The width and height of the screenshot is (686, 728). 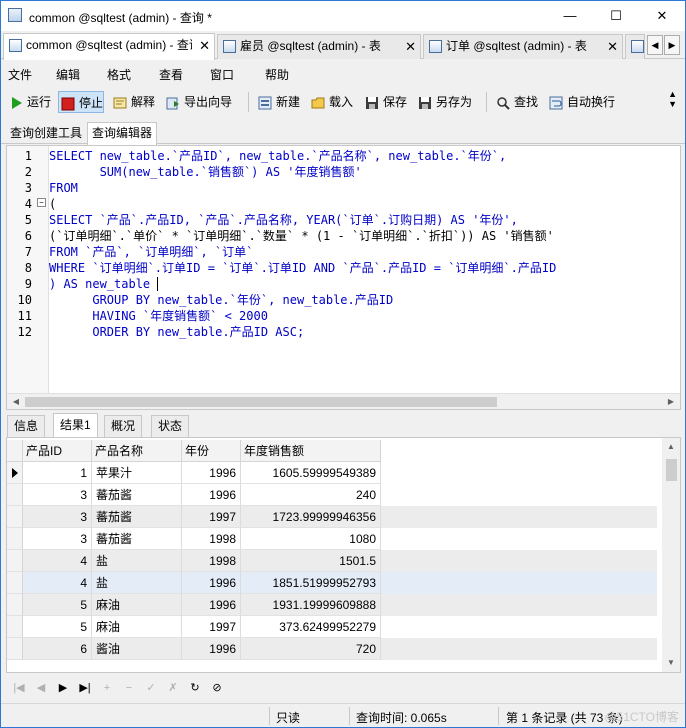 I want to click on table-row: 3 蕃茄酱 1997 1723.99999946356, so click(x=332, y=517).